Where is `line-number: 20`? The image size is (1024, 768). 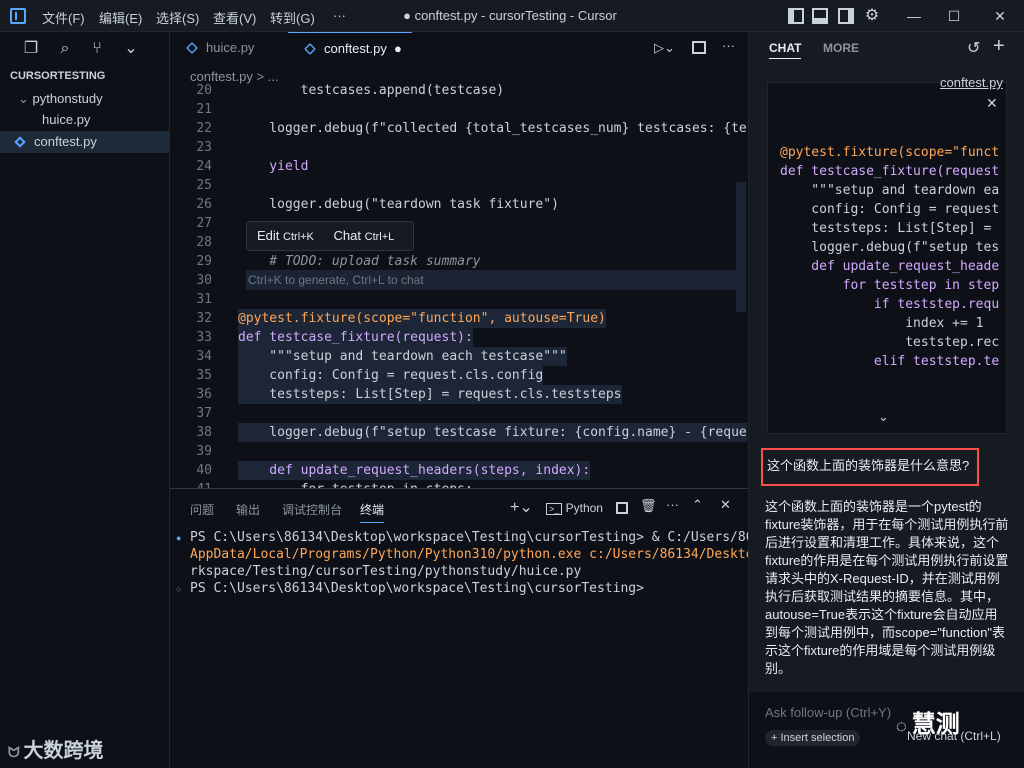 line-number: 20 is located at coordinates (204, 90).